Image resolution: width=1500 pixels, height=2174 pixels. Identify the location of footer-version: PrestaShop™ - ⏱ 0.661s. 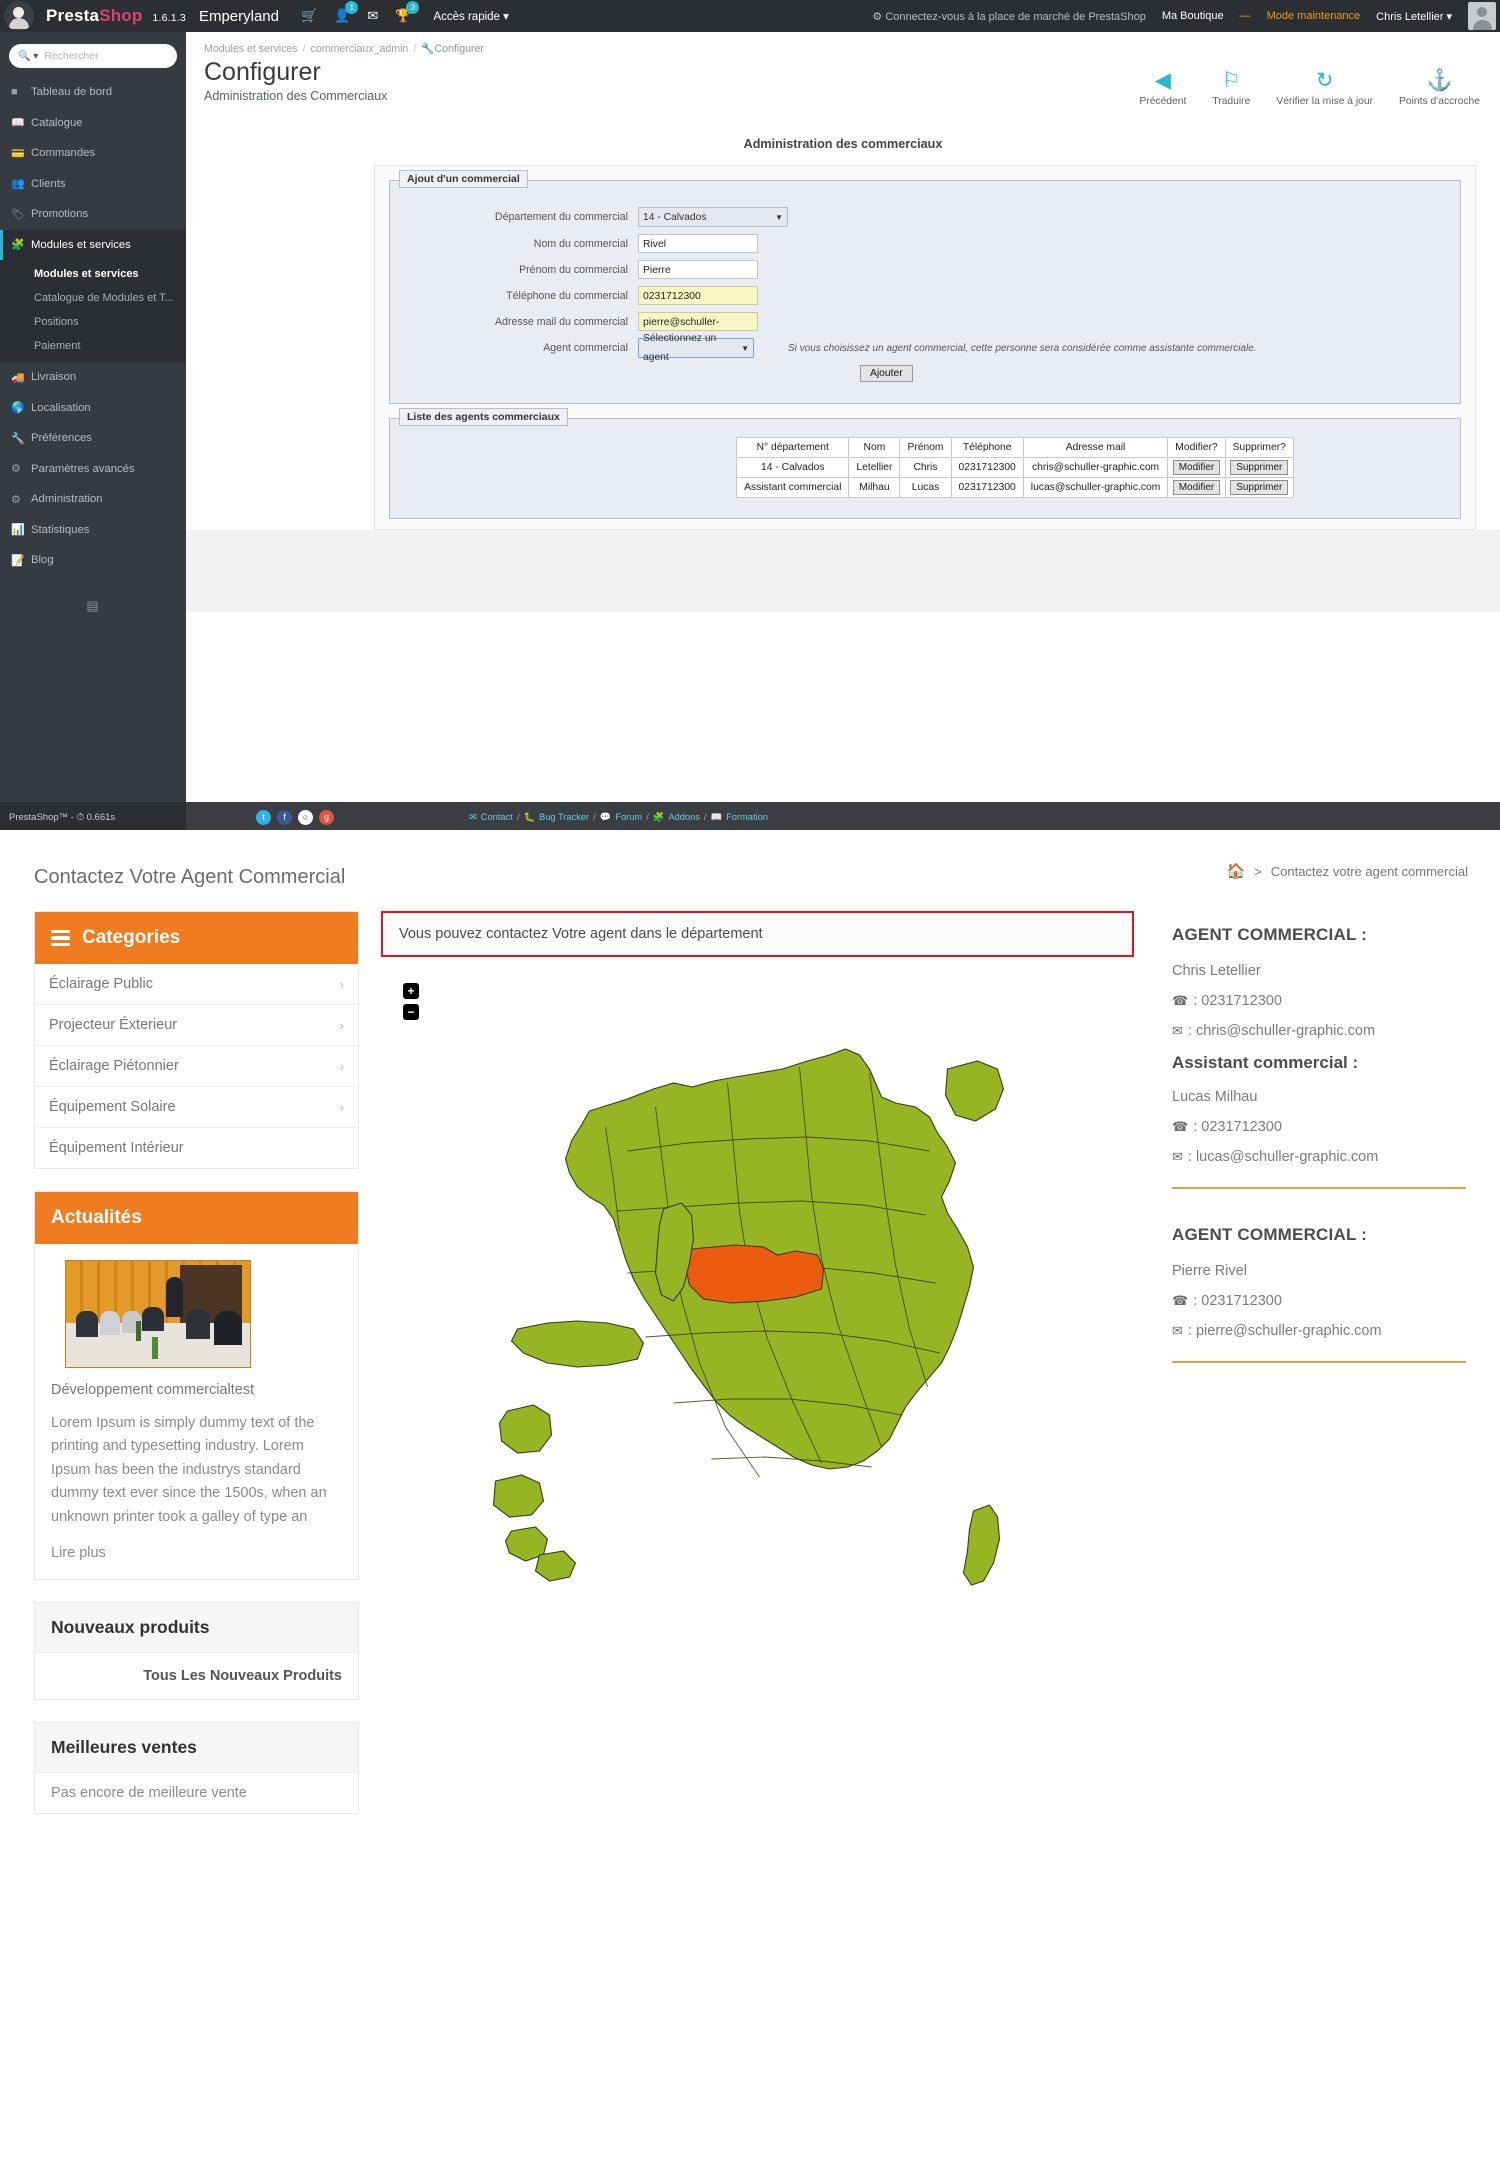
(93, 816).